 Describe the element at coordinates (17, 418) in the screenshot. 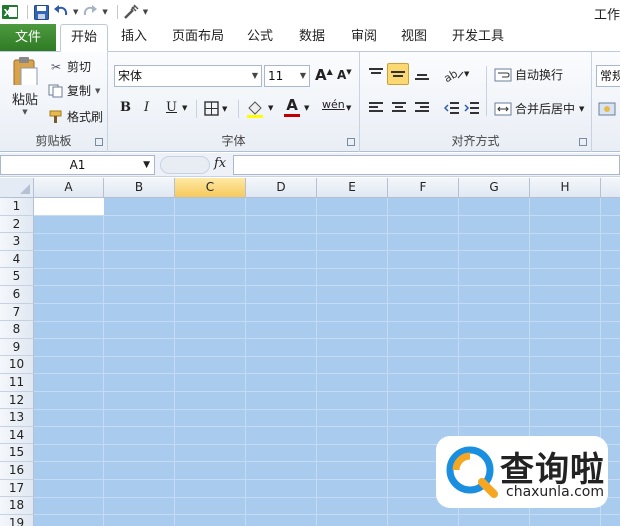

I see `row-header-13: 13` at that location.